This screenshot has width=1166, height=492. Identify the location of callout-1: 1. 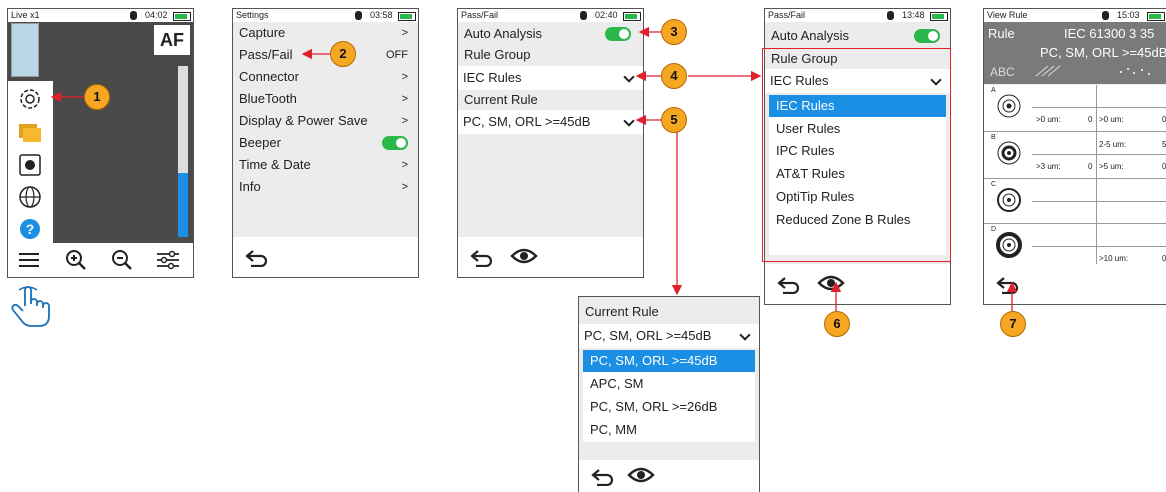
(97, 97).